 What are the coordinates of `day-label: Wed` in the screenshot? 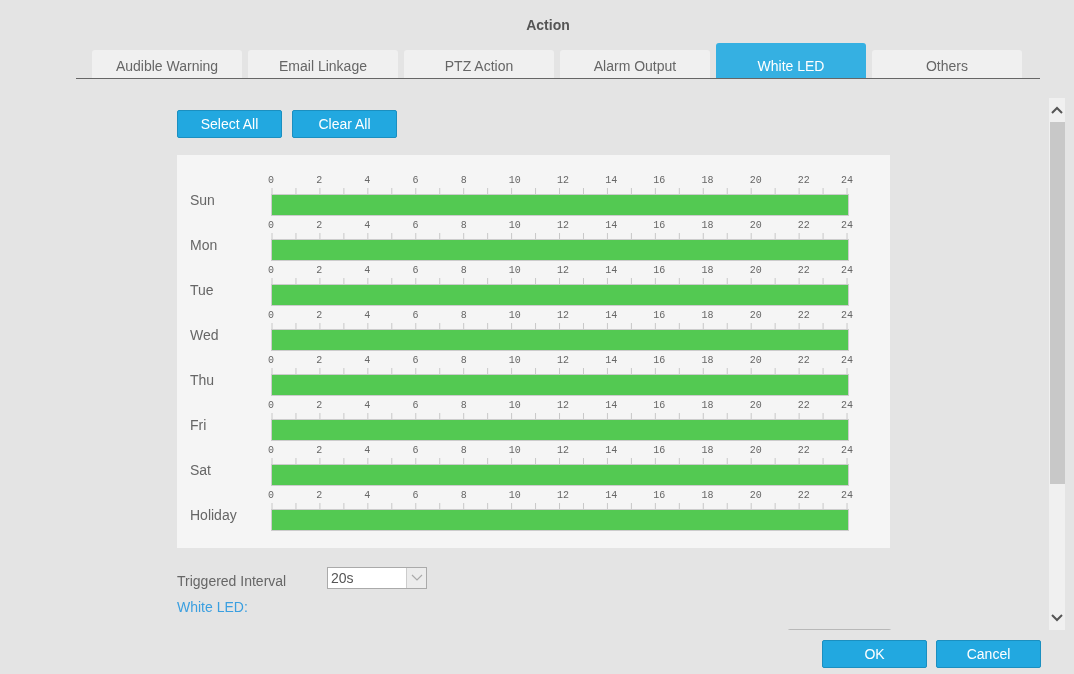 It's located at (205, 336).